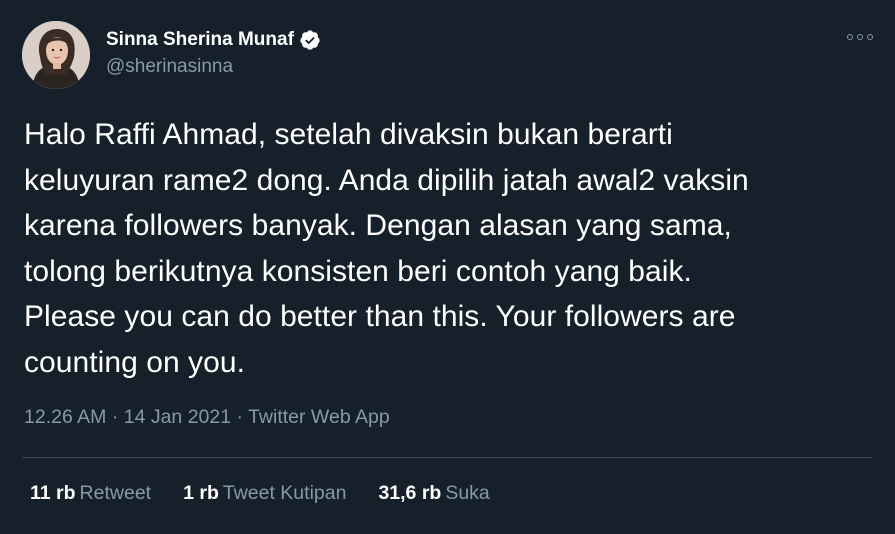 The width and height of the screenshot is (895, 534). Describe the element at coordinates (319, 417) in the screenshot. I see `tweet-source: Twitter Web App` at that location.